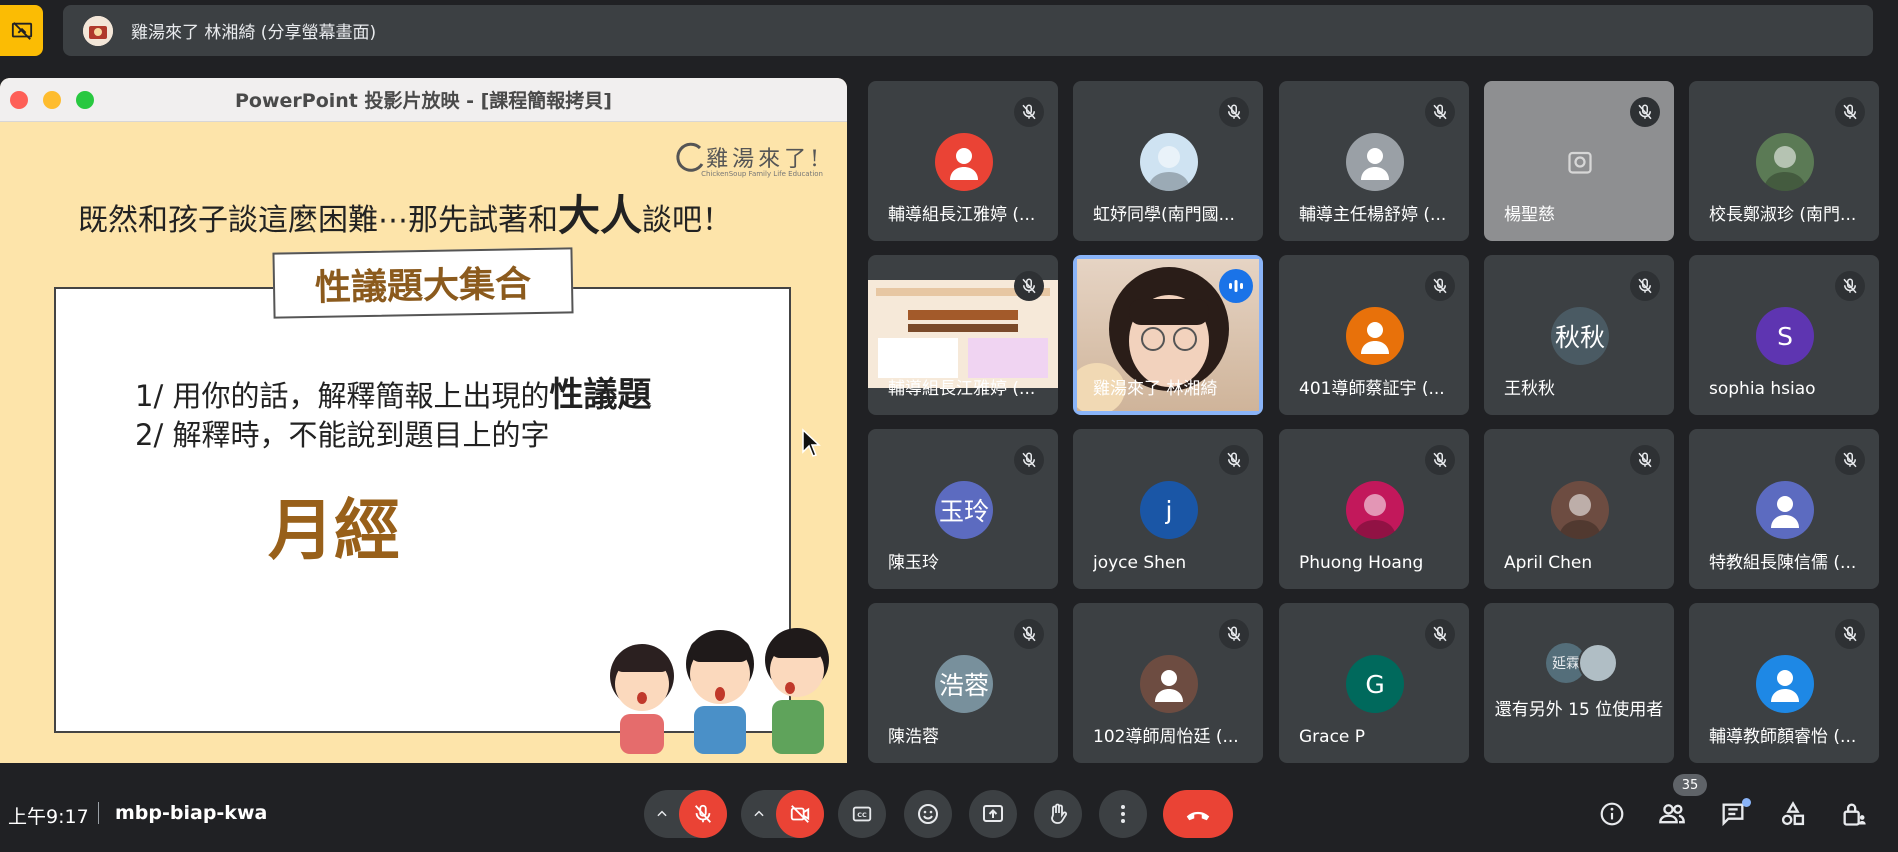 The image size is (1898, 852). Describe the element at coordinates (48, 817) in the screenshot. I see `clock: 上午9:17` at that location.